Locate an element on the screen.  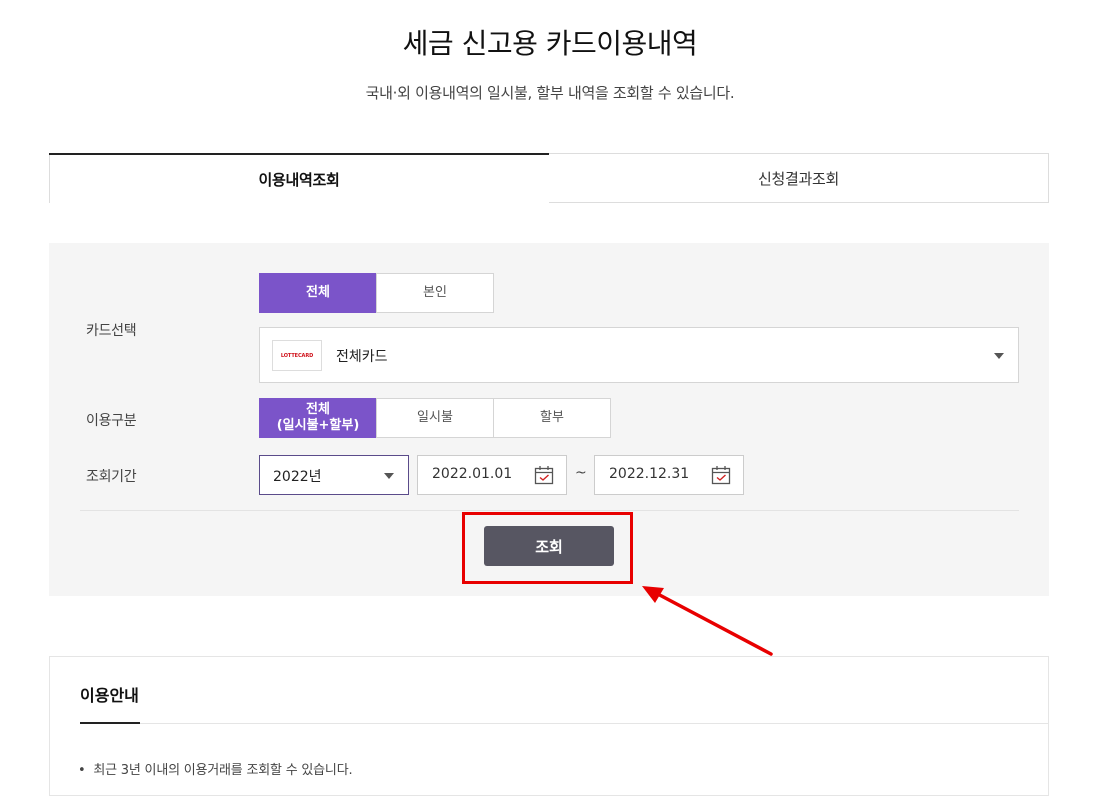
tab-usage-inquiry: 이용내역조회 is located at coordinates (299, 178).